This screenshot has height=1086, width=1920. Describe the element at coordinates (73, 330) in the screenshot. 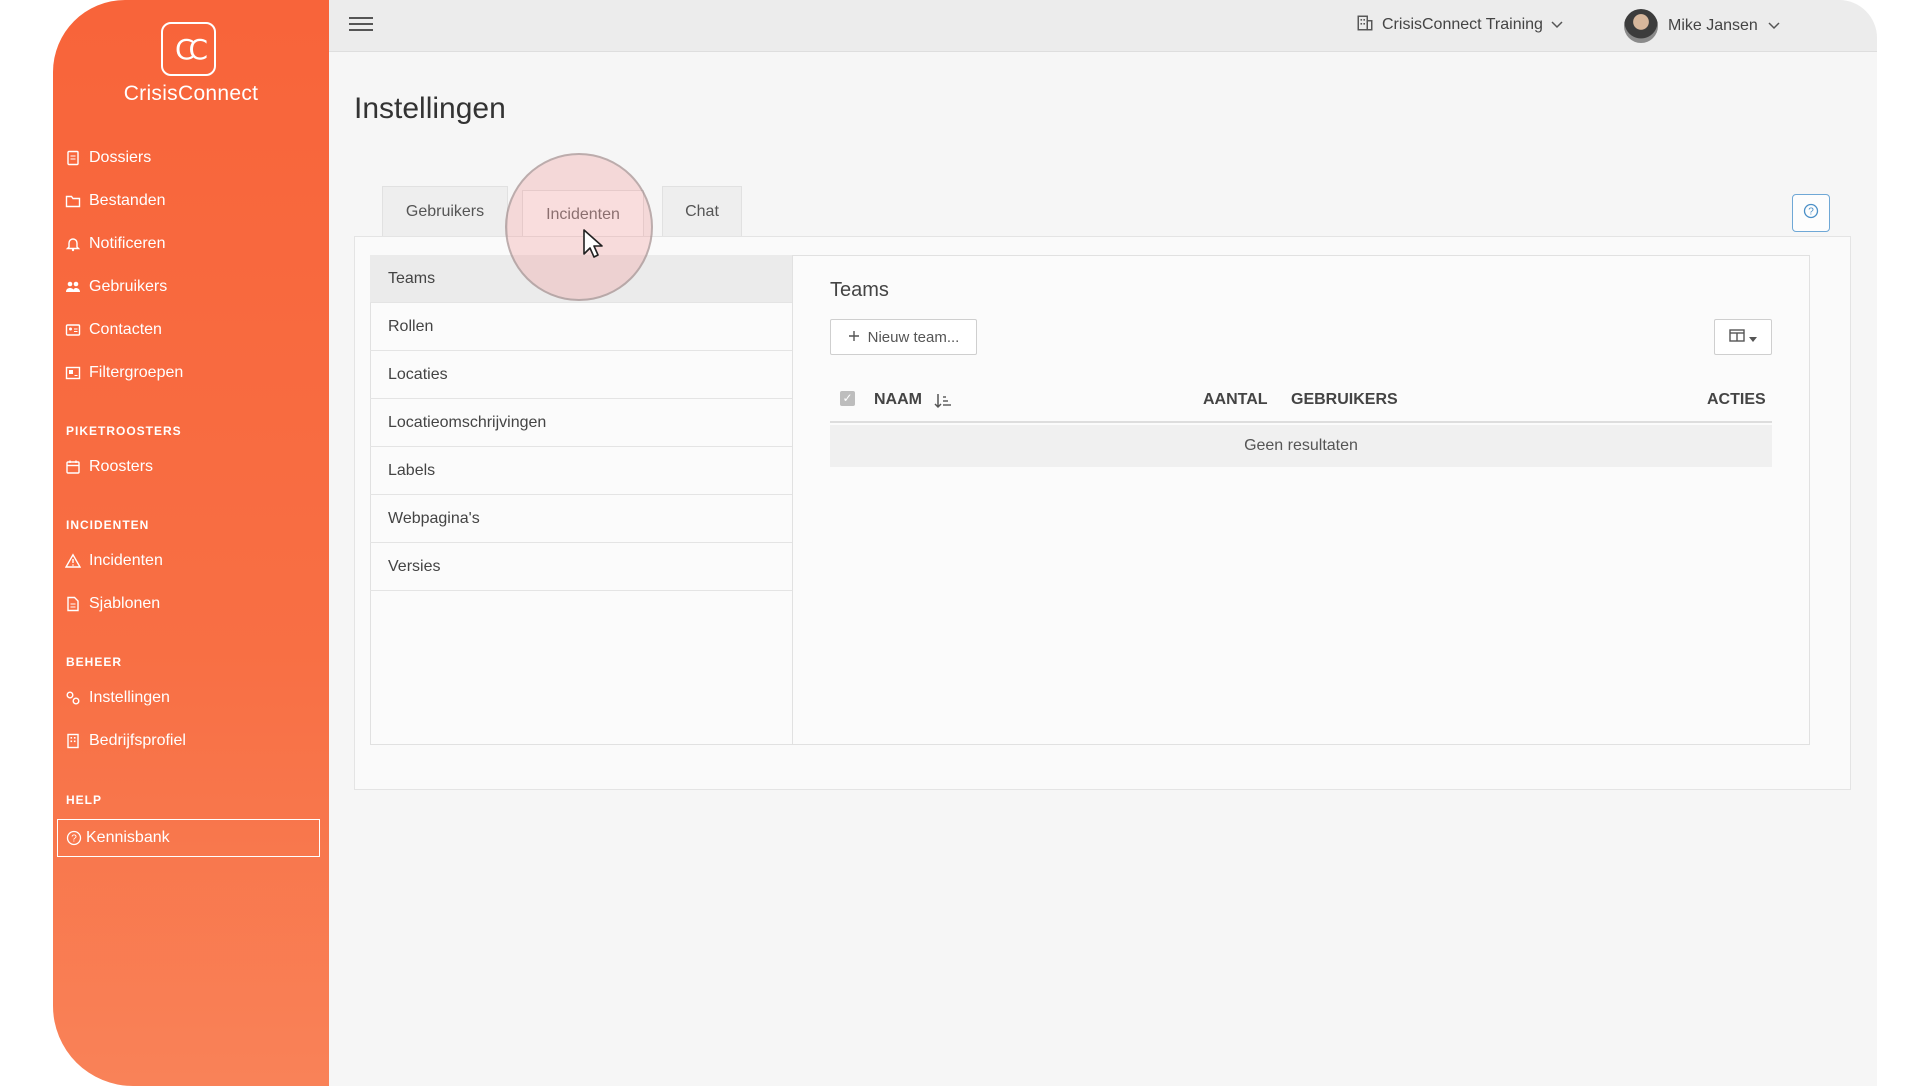

I see `contact-card-icon` at that location.